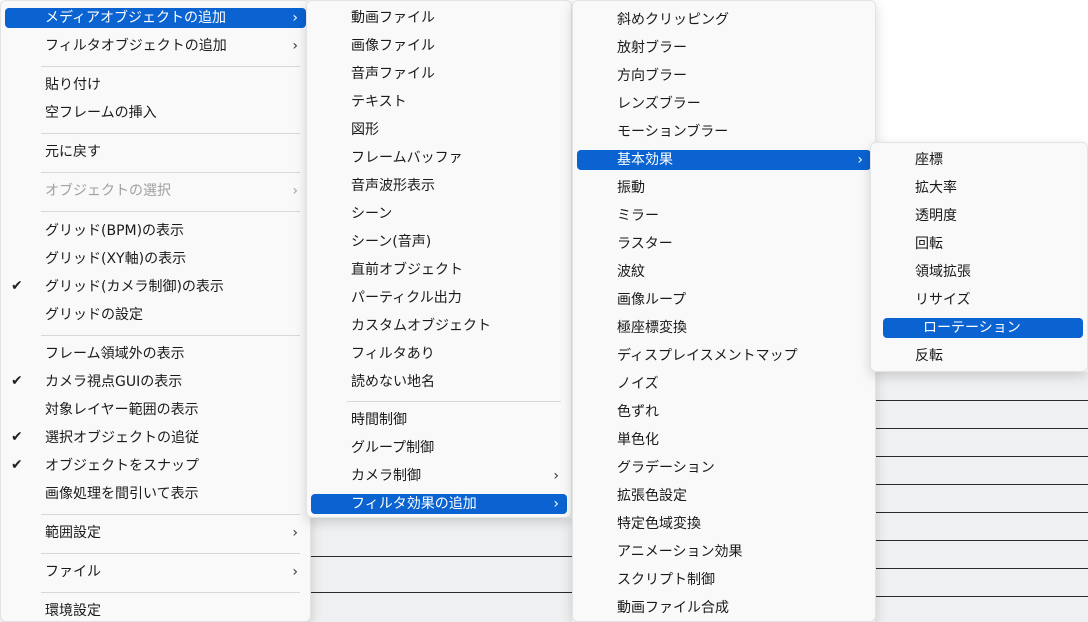  What do you see at coordinates (724, 524) in the screenshot?
I see `menu-item-color-range-convert: 特定色域変換` at bounding box center [724, 524].